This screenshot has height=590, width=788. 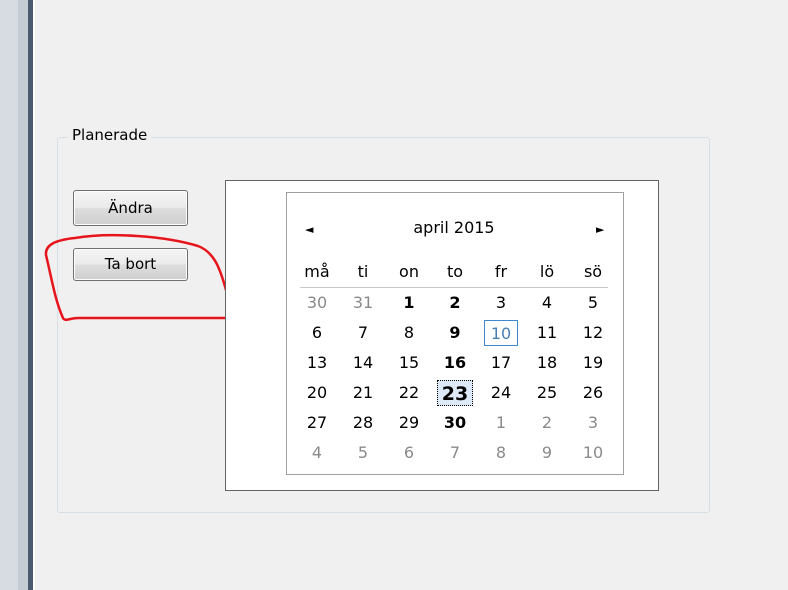 What do you see at coordinates (600, 229) in the screenshot?
I see `next-month-icon: ►` at bounding box center [600, 229].